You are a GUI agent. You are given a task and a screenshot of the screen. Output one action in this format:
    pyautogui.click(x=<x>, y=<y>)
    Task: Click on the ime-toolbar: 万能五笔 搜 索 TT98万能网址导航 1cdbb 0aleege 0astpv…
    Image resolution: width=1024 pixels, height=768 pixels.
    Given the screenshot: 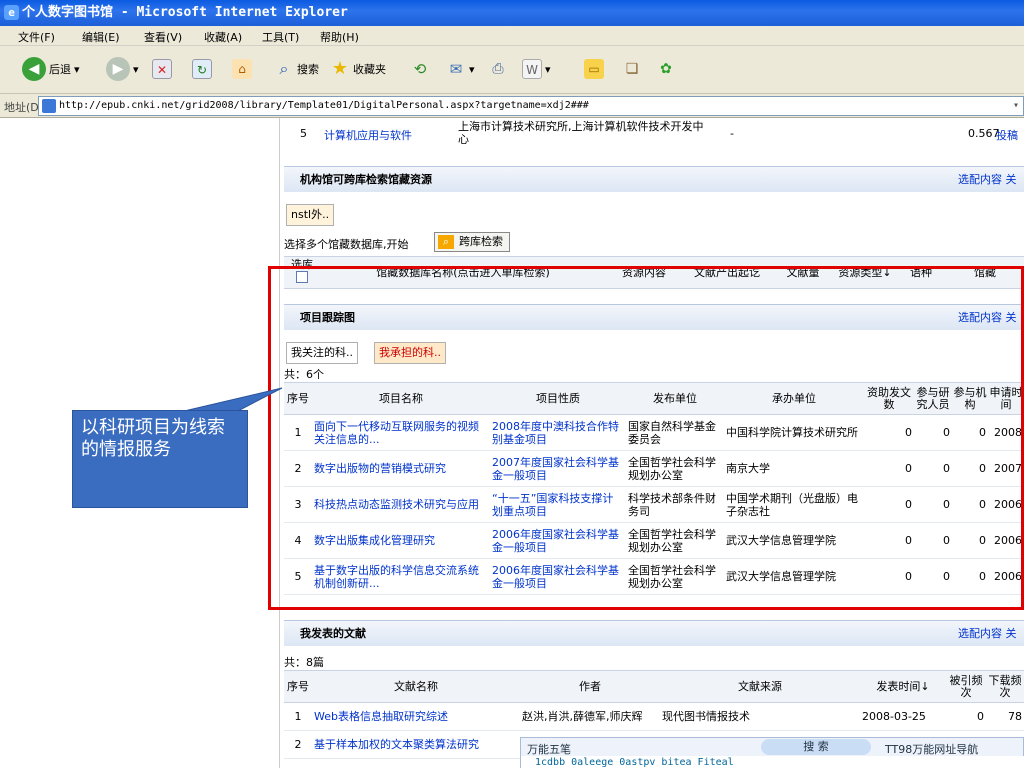 What is the action you would take?
    pyautogui.click(x=772, y=752)
    